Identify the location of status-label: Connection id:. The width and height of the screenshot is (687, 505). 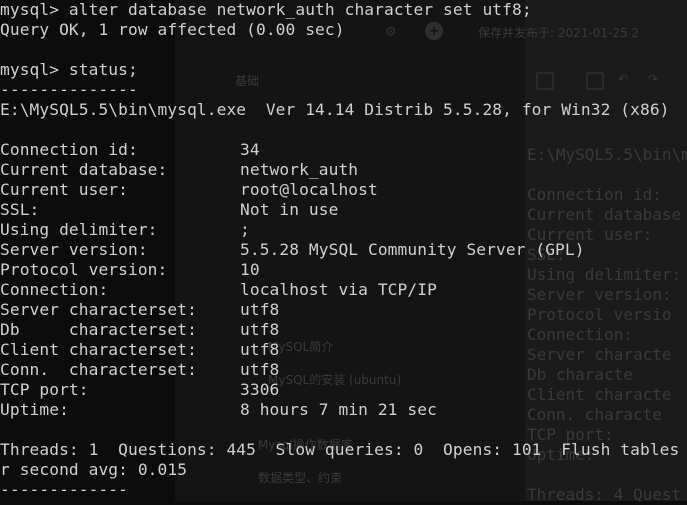
(69, 149).